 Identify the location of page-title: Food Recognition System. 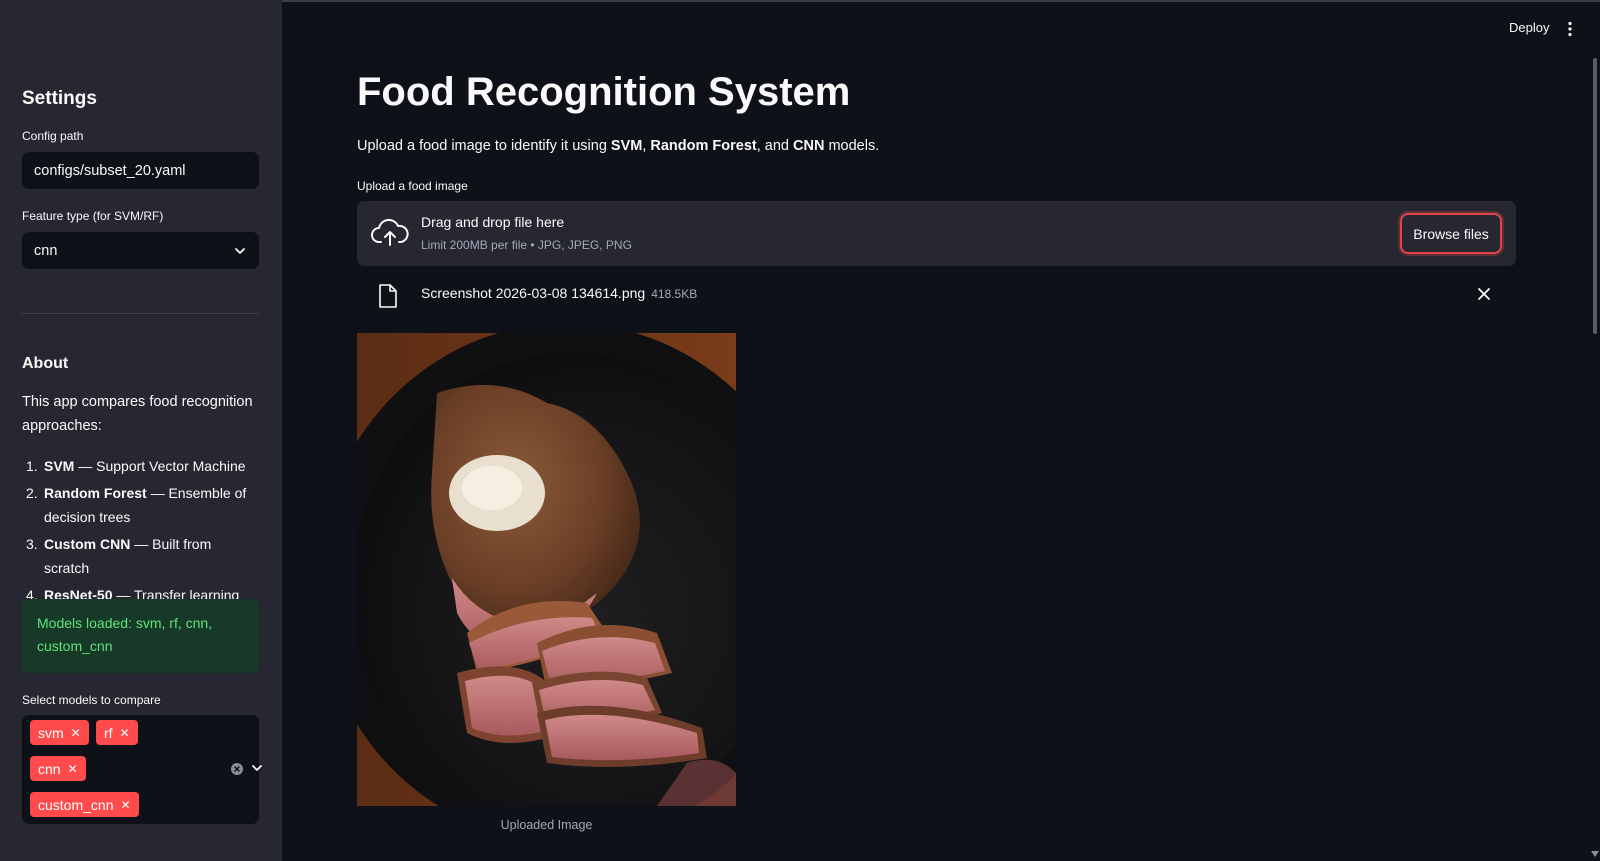
(604, 92).